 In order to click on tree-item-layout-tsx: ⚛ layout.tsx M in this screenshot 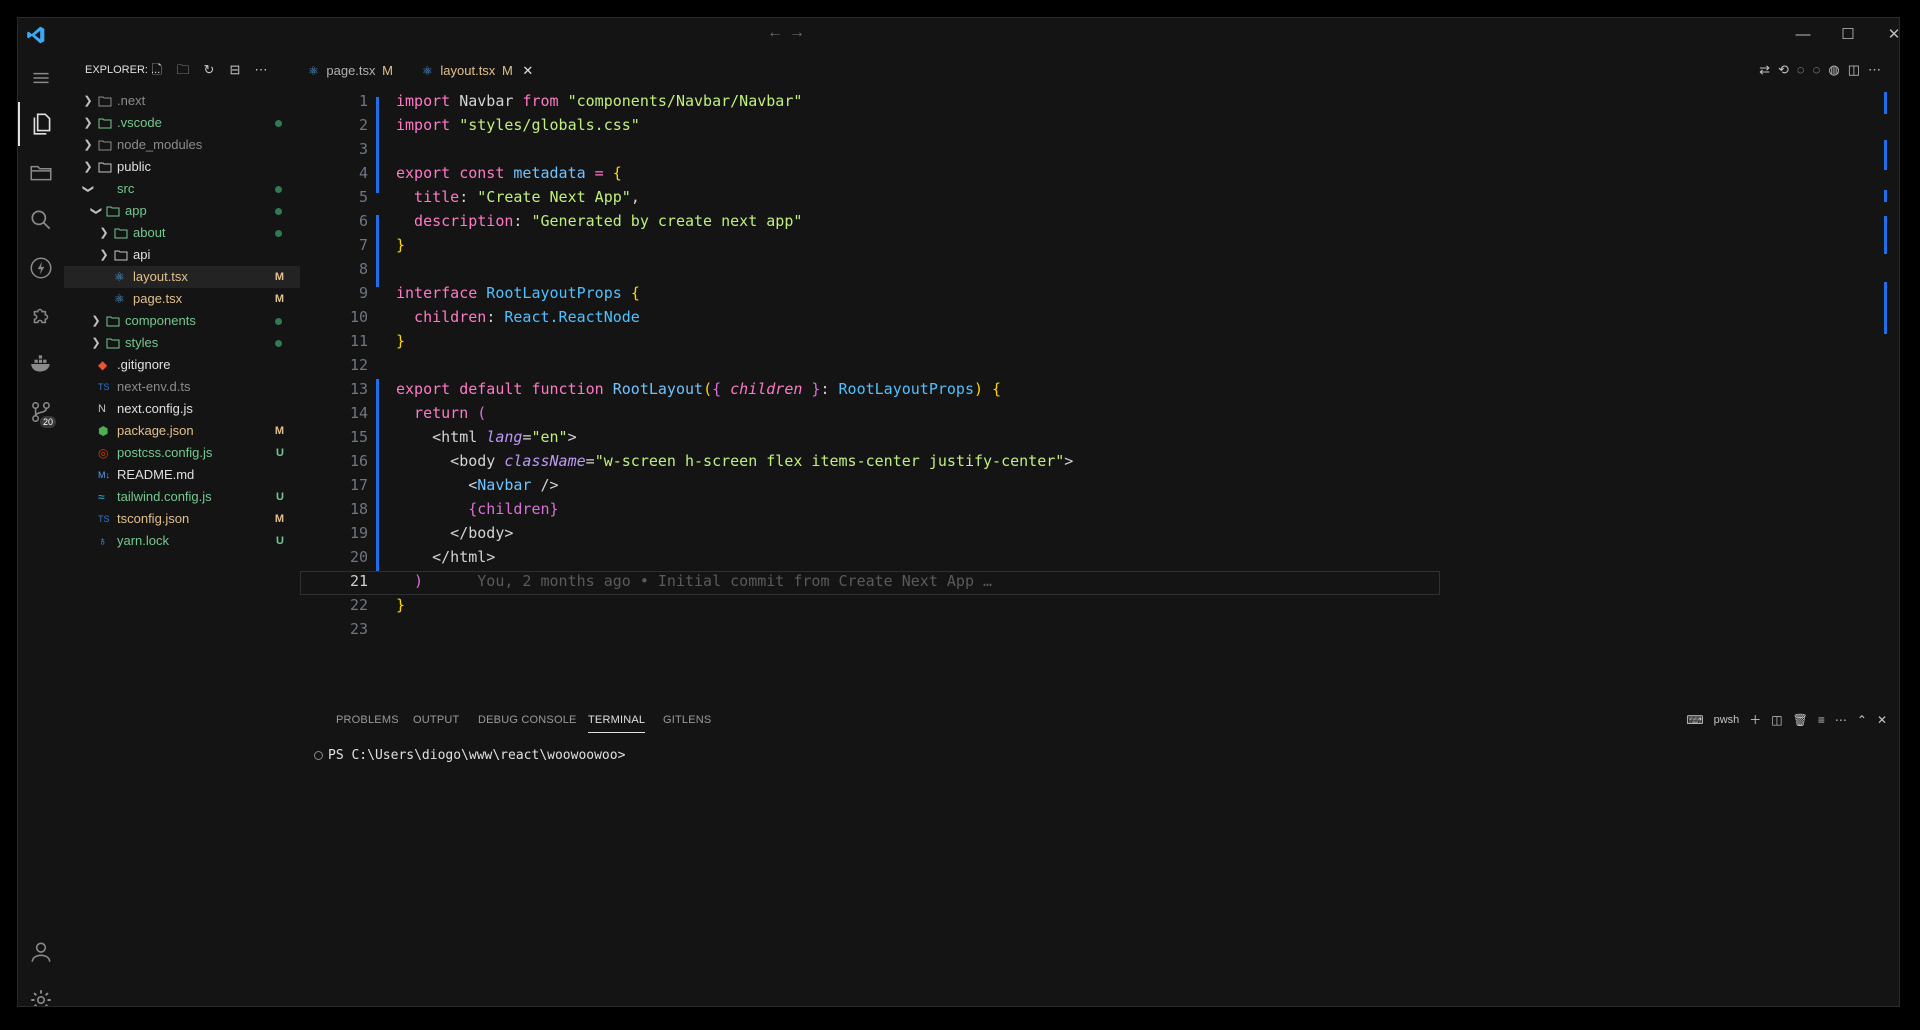, I will do `click(182, 277)`.